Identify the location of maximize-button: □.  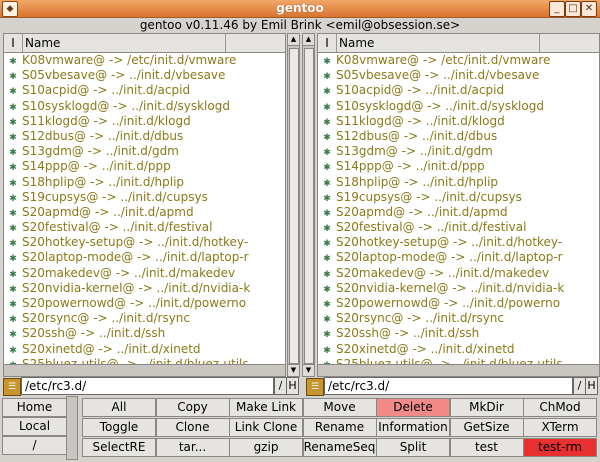
(573, 9).